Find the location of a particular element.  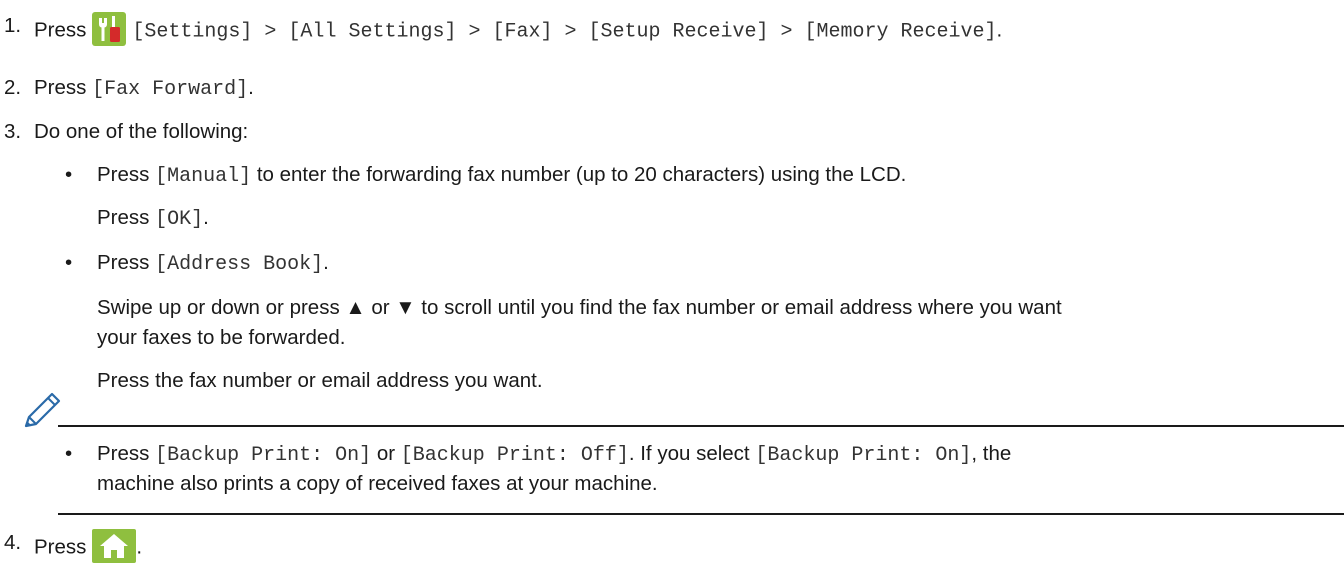

step-number: 4. is located at coordinates (13, 542).